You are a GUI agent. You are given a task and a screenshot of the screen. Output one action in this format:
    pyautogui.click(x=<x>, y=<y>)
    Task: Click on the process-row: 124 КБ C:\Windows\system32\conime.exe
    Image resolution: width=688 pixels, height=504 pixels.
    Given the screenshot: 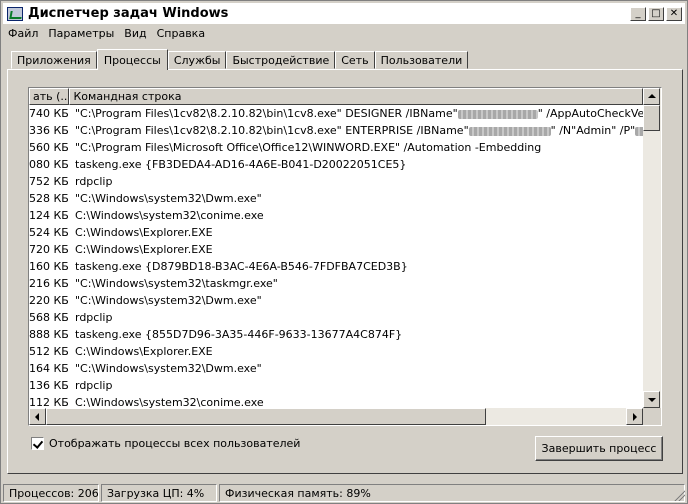 What is the action you would take?
    pyautogui.click(x=336, y=215)
    